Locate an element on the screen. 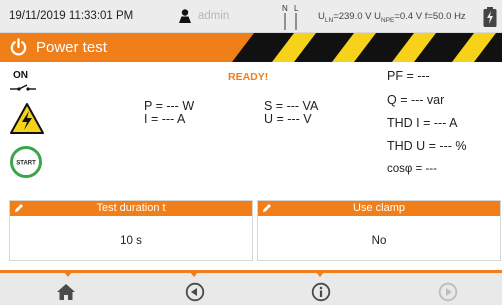 Image resolution: width=502 pixels, height=305 pixels. param-card-test-duration: Test duration t 10 s is located at coordinates (131, 230).